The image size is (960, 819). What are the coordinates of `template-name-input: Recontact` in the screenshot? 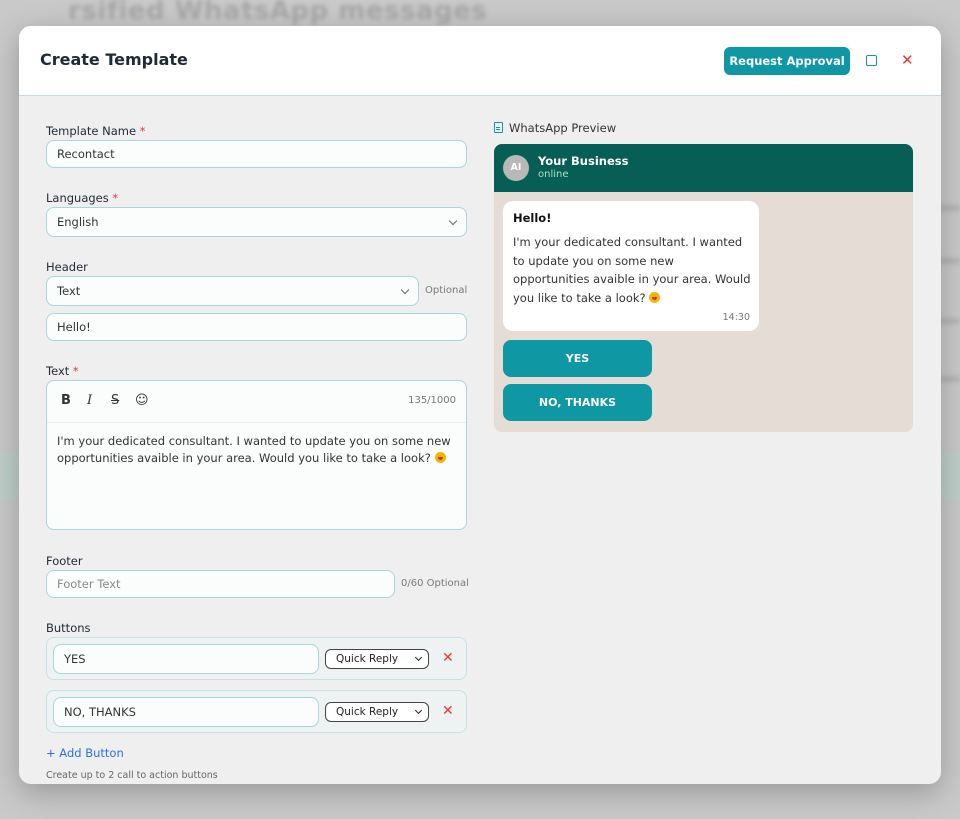 It's located at (256, 154).